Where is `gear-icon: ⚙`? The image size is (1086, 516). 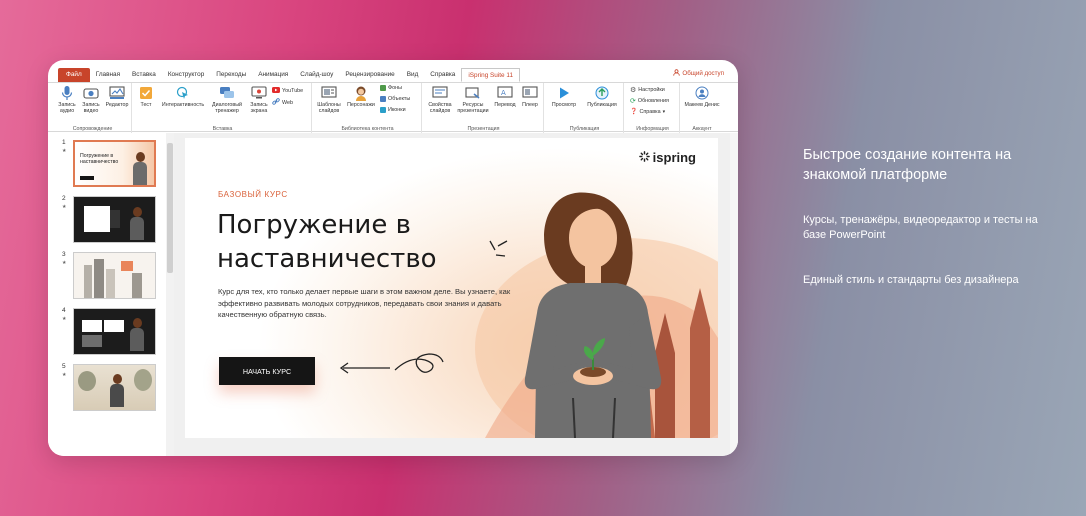
gear-icon: ⚙ is located at coordinates (633, 90).